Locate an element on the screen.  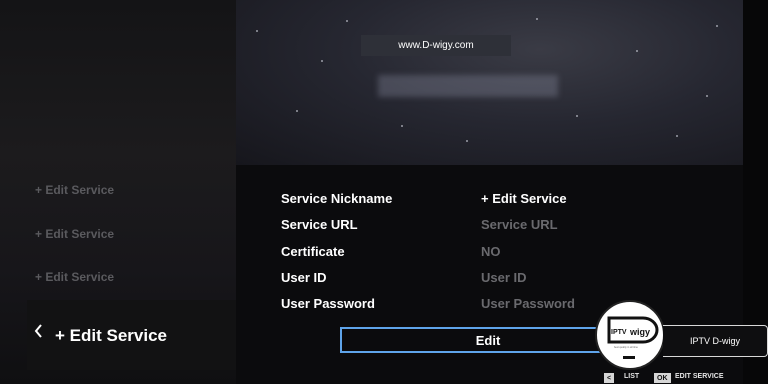
svg-text: wigy is located at coordinates (639, 332).